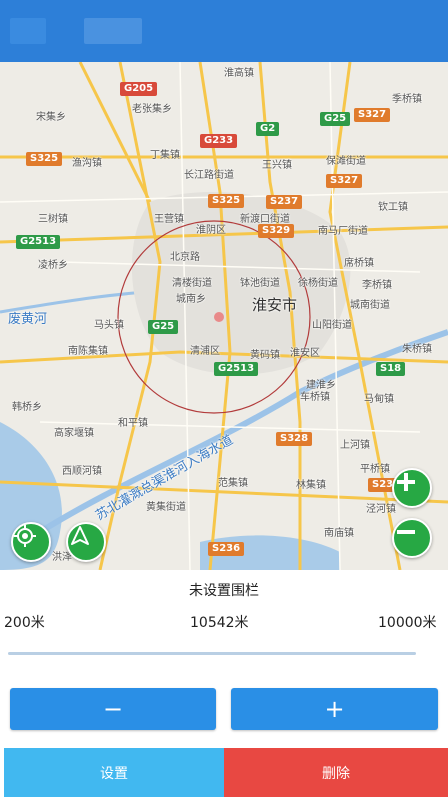 The image size is (448, 797). I want to click on place-label: 淮安区, so click(305, 353).